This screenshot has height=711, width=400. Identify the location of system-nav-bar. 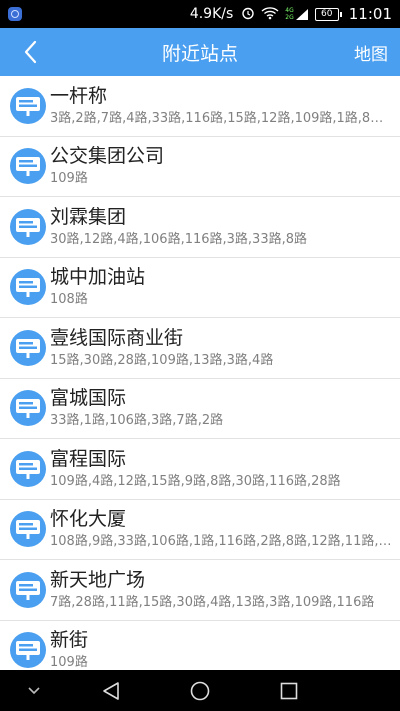
(200, 690).